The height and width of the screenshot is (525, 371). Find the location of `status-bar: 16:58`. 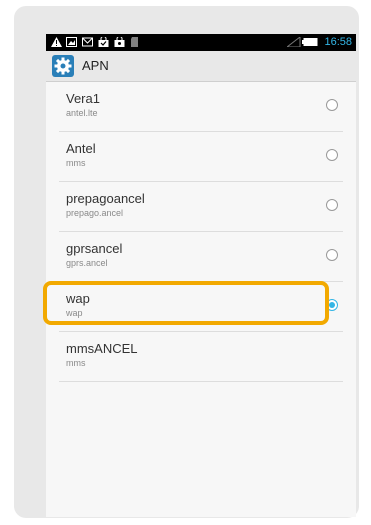

status-bar: 16:58 is located at coordinates (201, 42).